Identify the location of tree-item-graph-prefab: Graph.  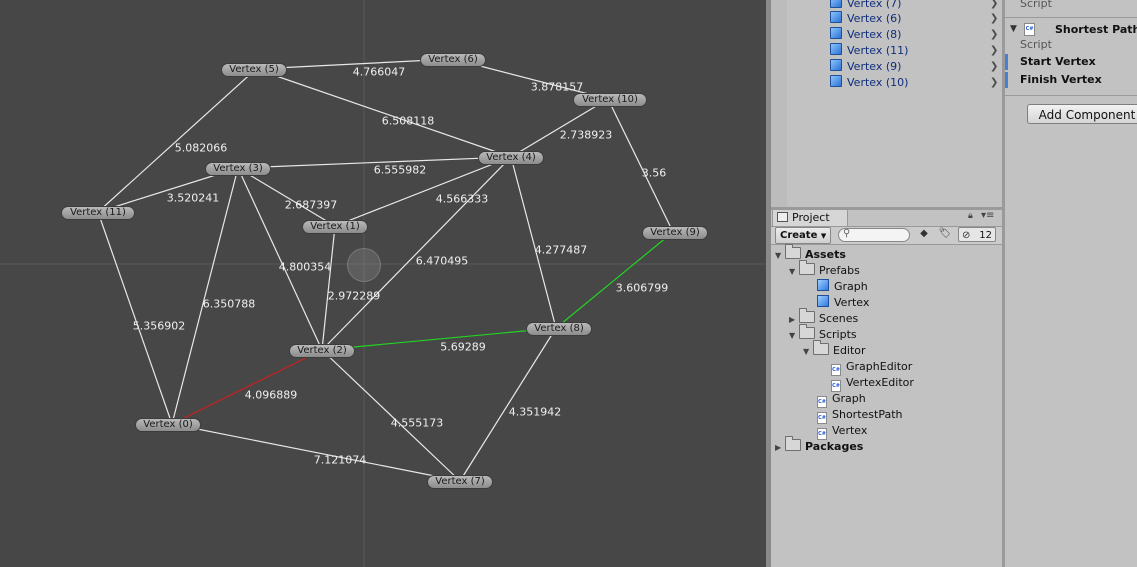
(842, 287).